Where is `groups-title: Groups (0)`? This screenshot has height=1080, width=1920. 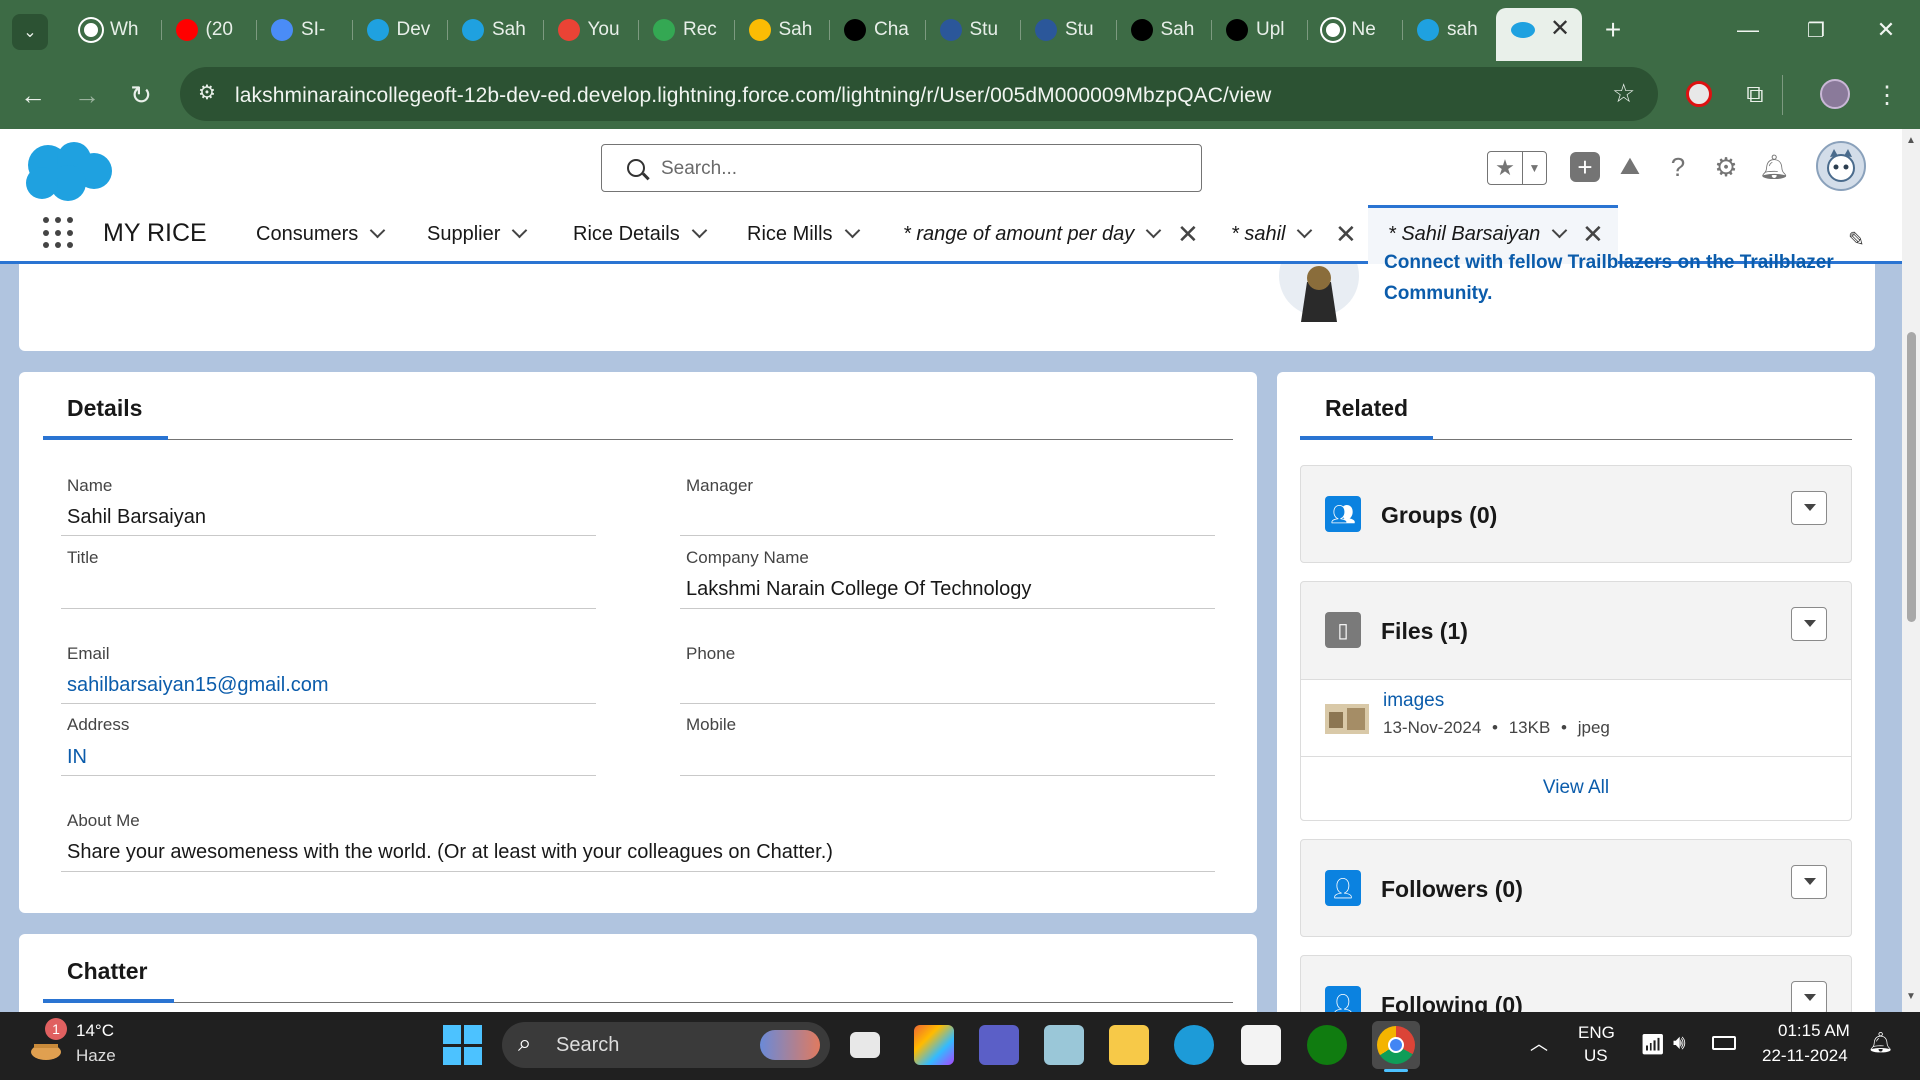
groups-title: Groups (0) is located at coordinates (1439, 515).